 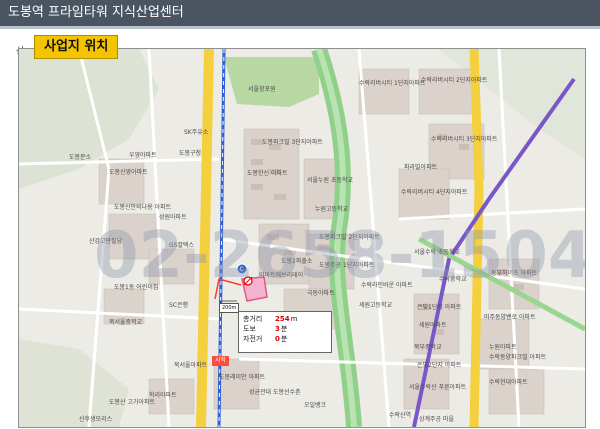 I want to click on bike-row: 자전거 0 분, so click(x=285, y=339).